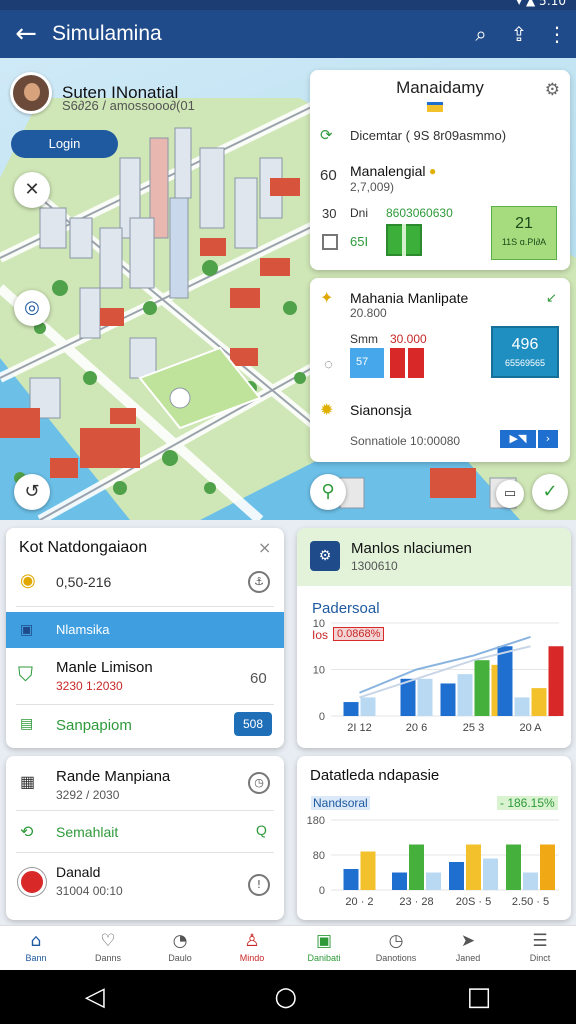 The height and width of the screenshot is (1024, 576). What do you see at coordinates (330, 242) in the screenshot?
I see `checkbox` at bounding box center [330, 242].